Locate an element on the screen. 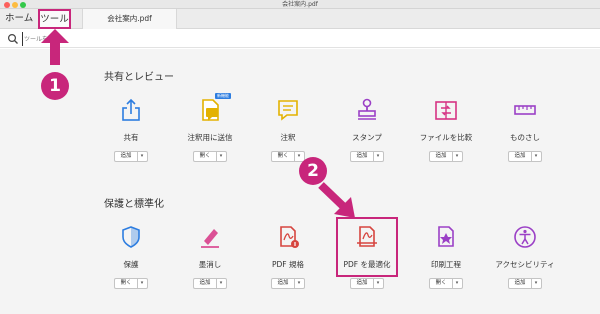 The width and height of the screenshot is (600, 314). tool-send-for-comments: 新機能 注釈用に送信 開く ▾ is located at coordinates (210, 127).